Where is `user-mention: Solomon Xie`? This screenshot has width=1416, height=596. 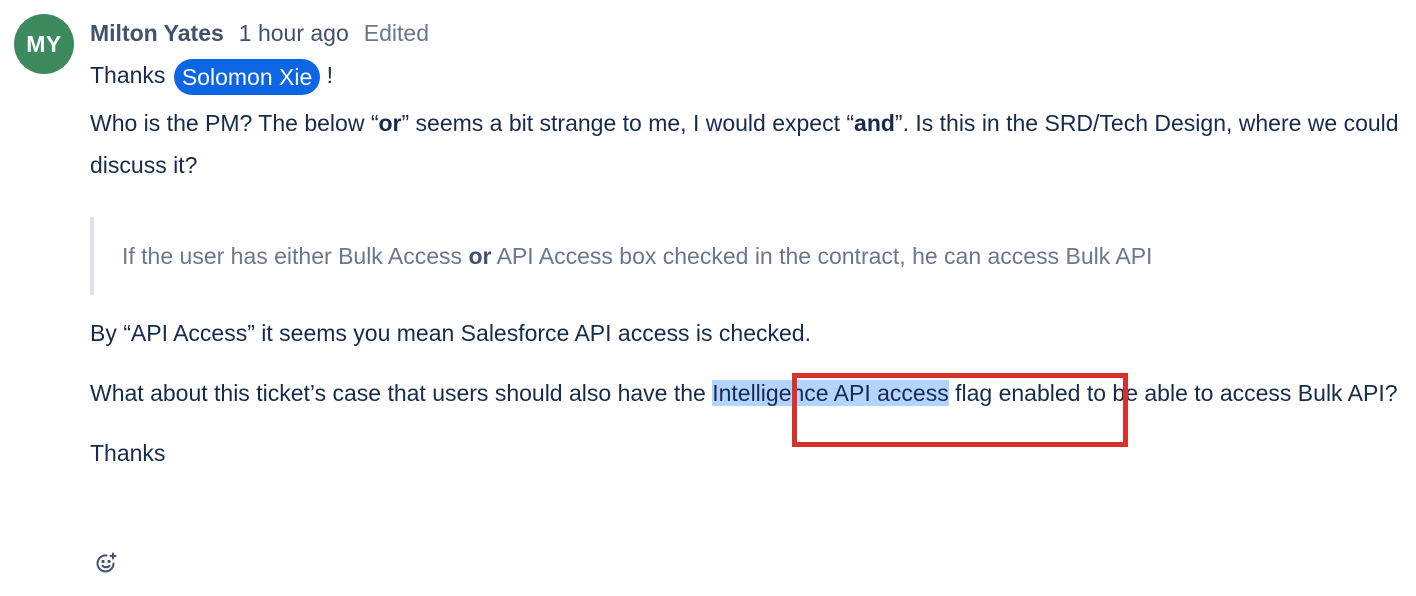
user-mention: Solomon Xie is located at coordinates (247, 76).